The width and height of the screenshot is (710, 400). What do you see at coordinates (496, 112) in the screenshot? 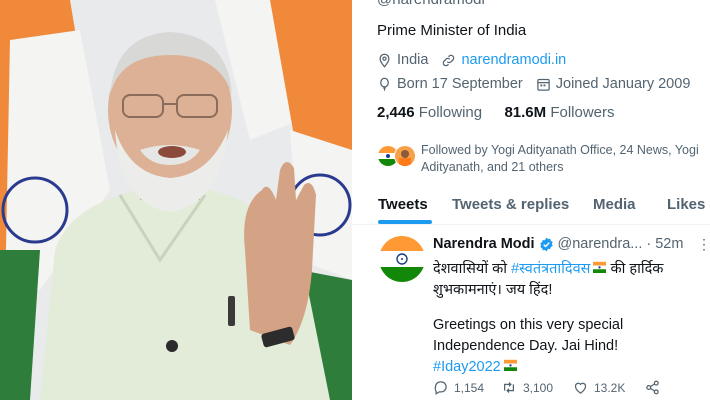
I see `follow-stats: 2,446 Following 81.6M Followers` at bounding box center [496, 112].